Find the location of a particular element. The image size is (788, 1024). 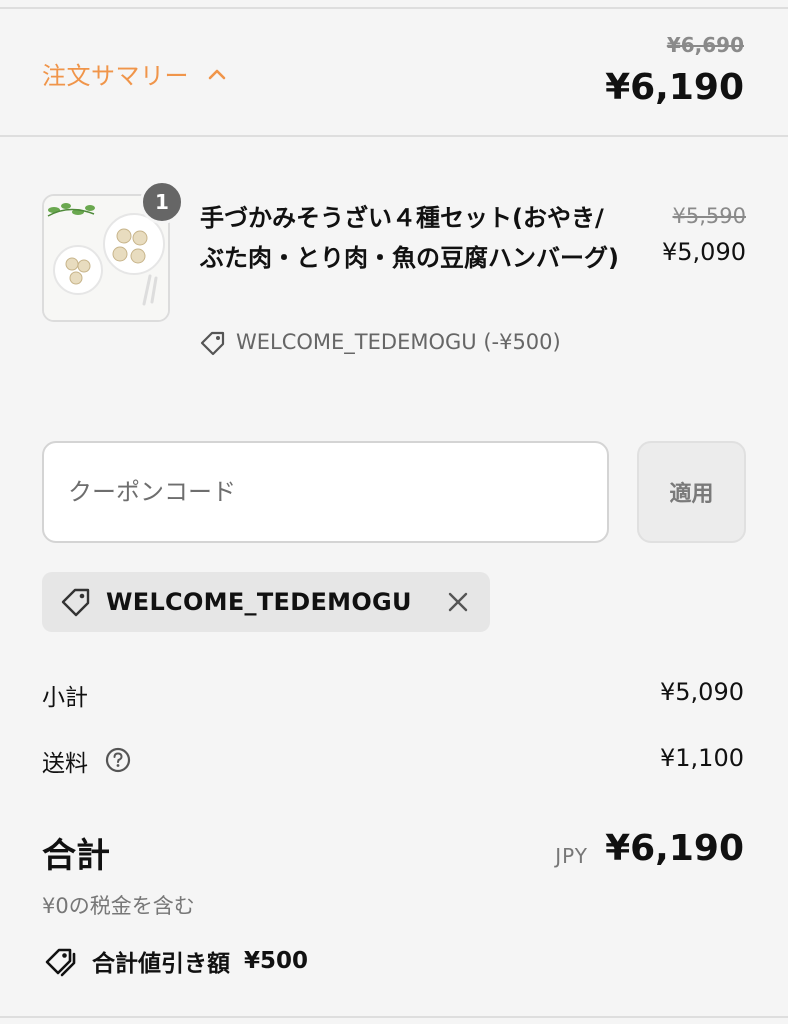

chevron-up-icon is located at coordinates (217, 74).